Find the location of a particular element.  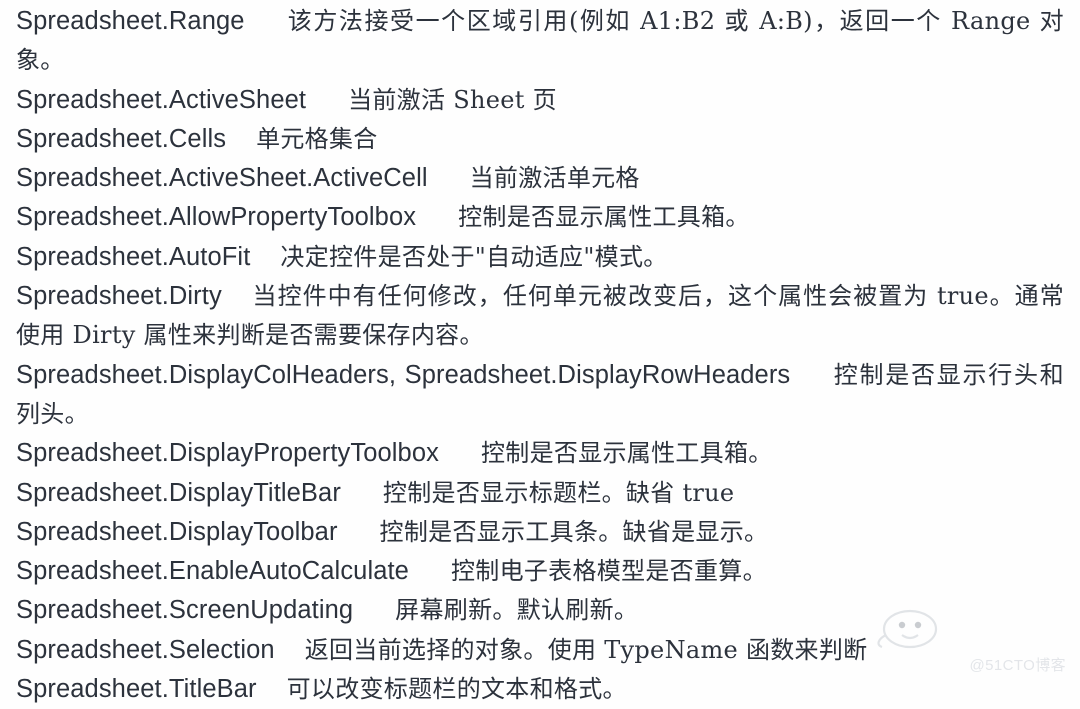

api-name: Spreadsheet.DisplayToolbar is located at coordinates (177, 531).